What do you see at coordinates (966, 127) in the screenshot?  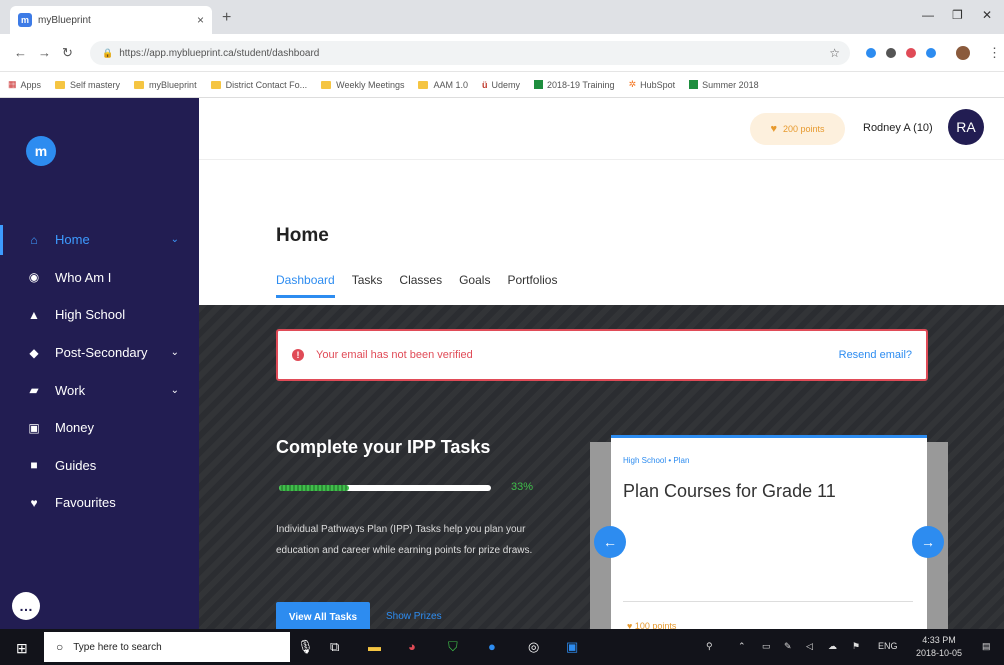 I see `avatar: RA` at bounding box center [966, 127].